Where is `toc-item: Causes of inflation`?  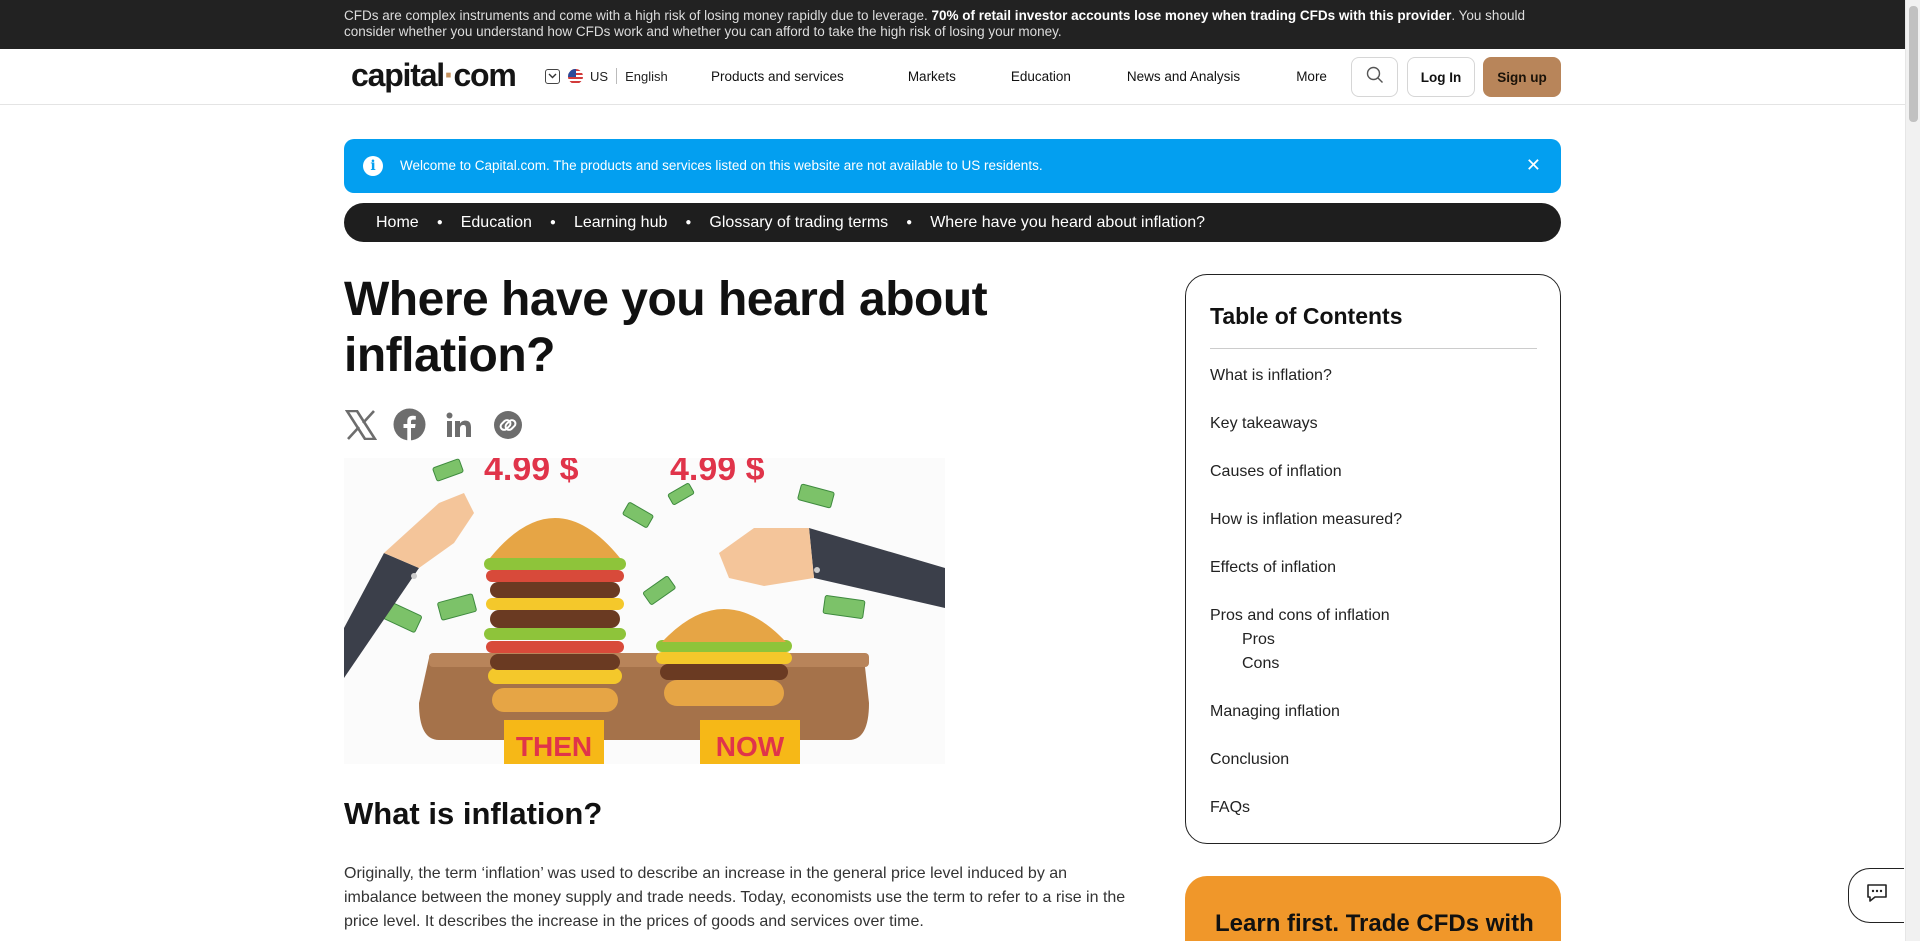
toc-item: Causes of inflation is located at coordinates (1276, 472).